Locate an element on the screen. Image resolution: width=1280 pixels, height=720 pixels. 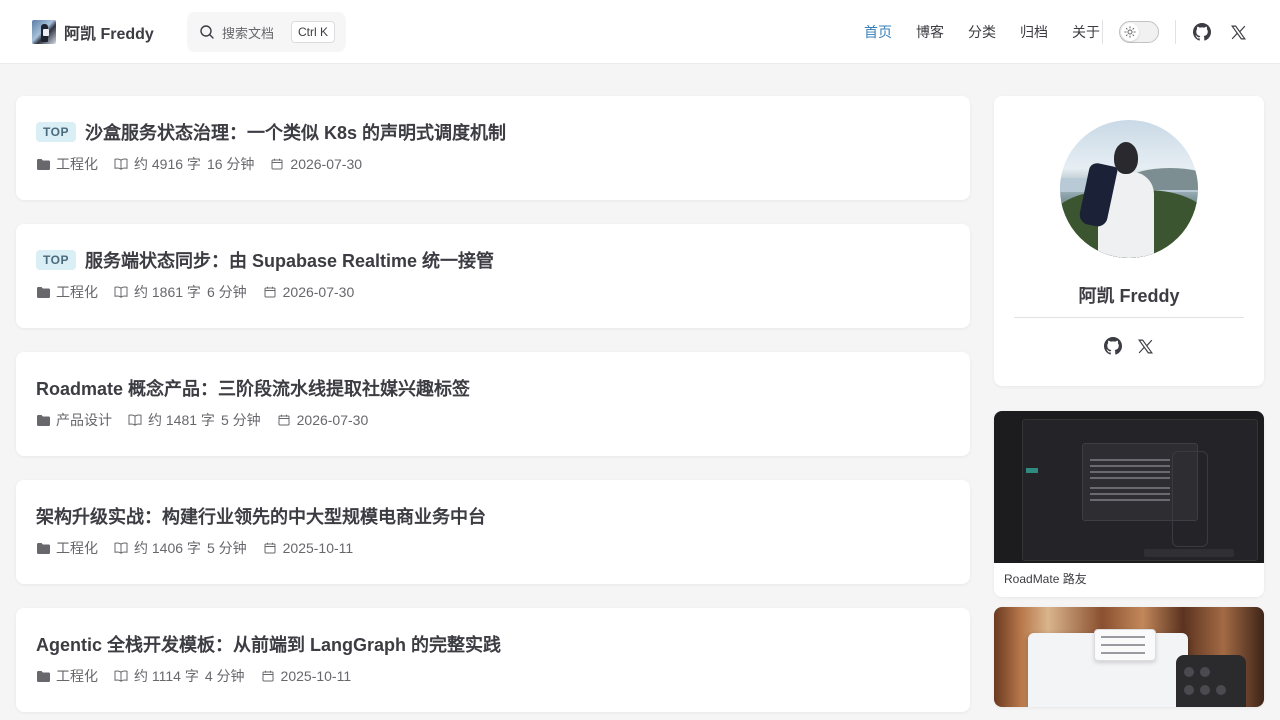
post-reading-info: 约 1406 字 5 分钟 is located at coordinates (180, 548).